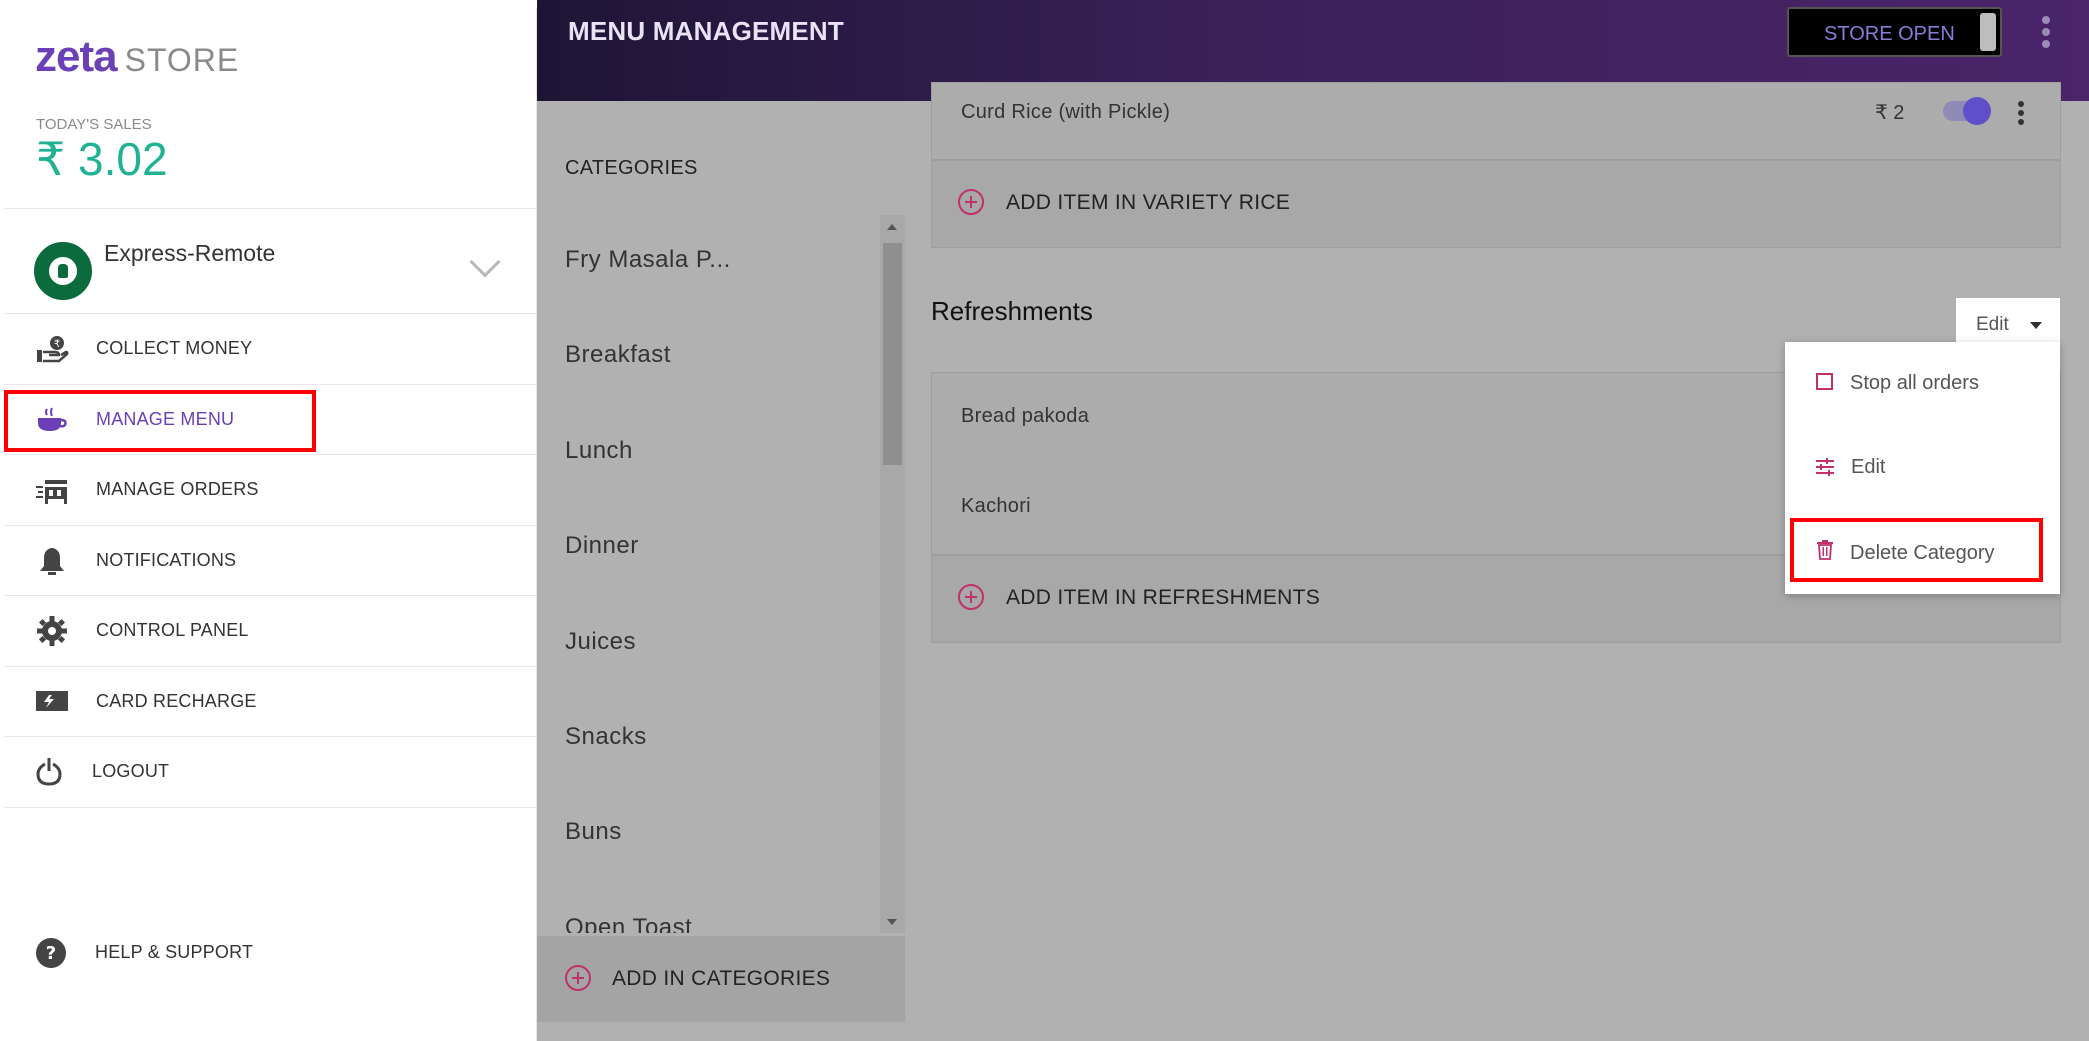  I want to click on menu-item-stop-all-orders: Stop all orders, so click(1922, 382).